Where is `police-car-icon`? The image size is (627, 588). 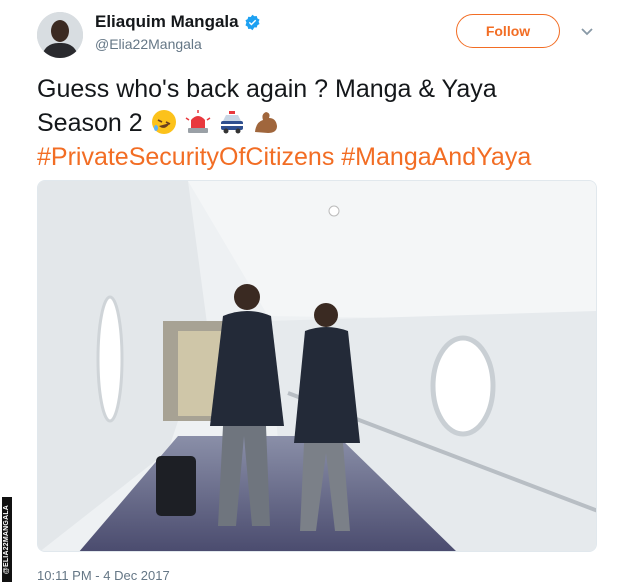 police-car-icon is located at coordinates (231, 122).